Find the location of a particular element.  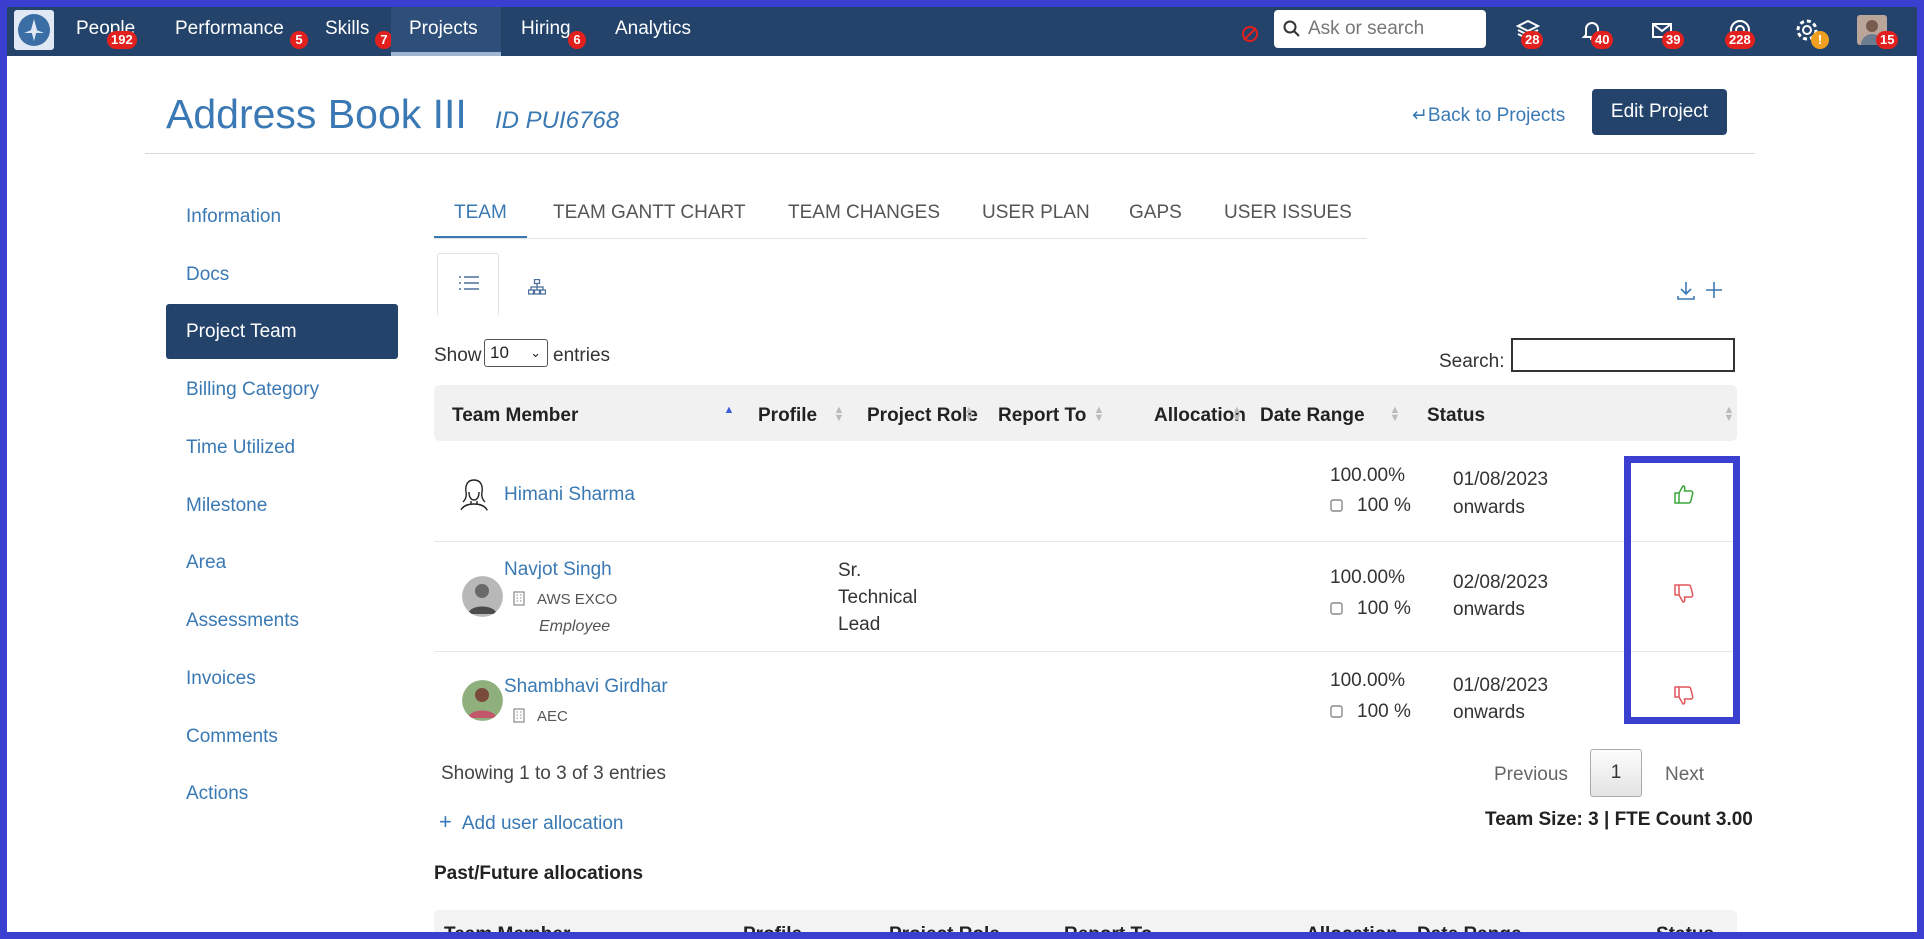

previous-page-button: Previous is located at coordinates (1531, 775).